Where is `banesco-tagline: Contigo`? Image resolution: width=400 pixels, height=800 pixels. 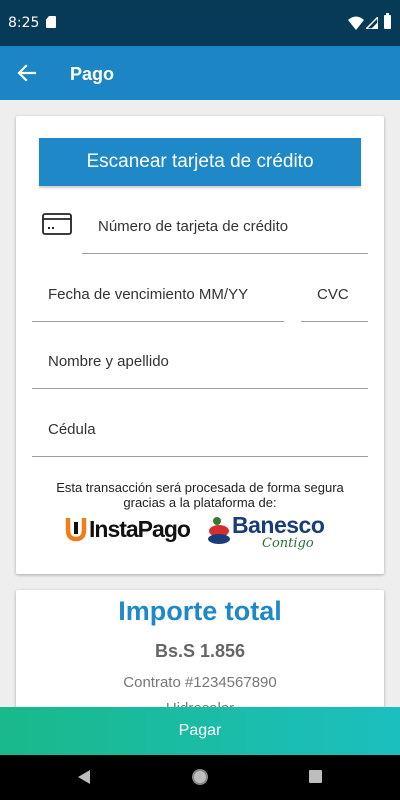
banesco-tagline: Contigo is located at coordinates (288, 543).